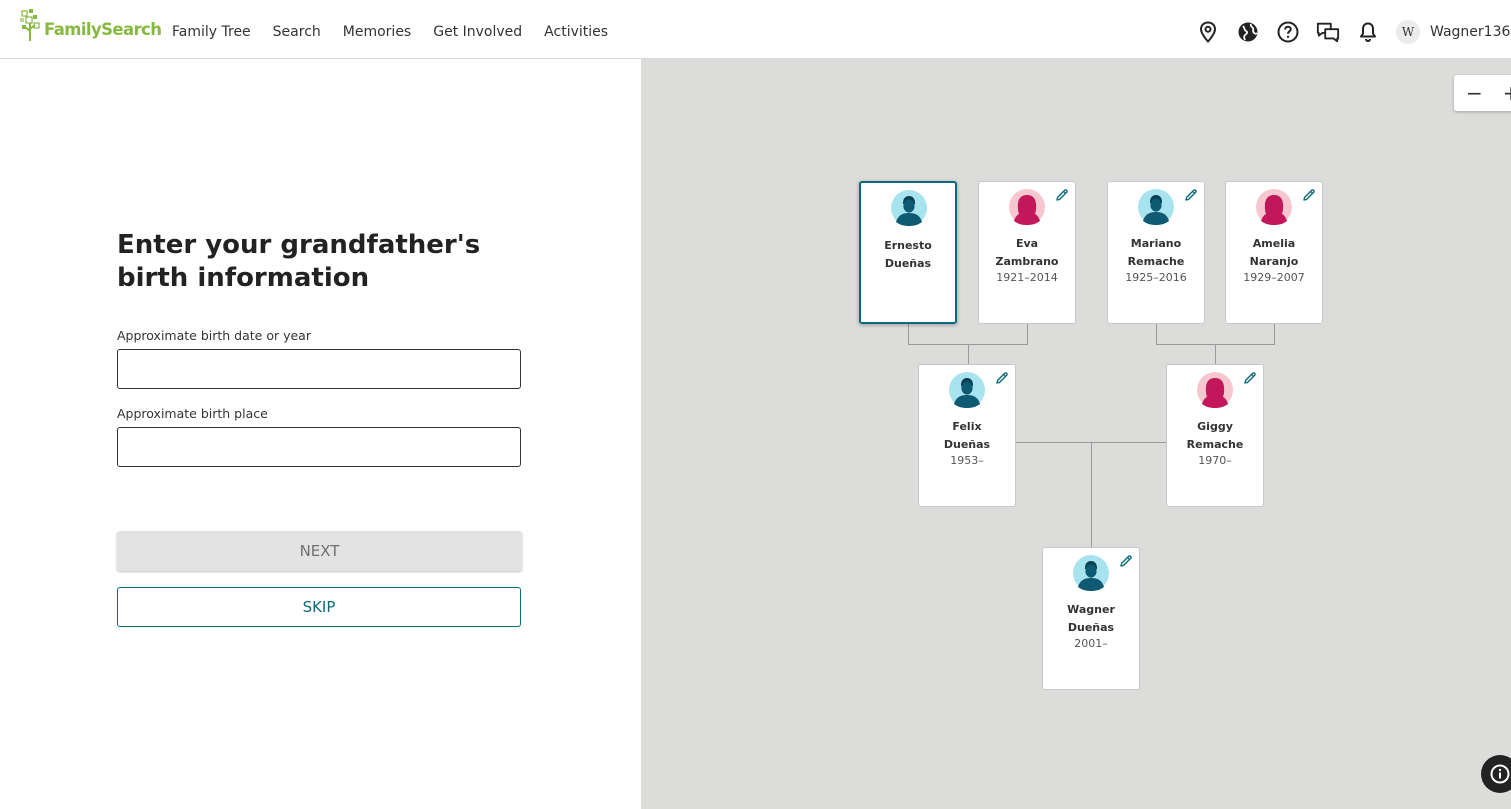  I want to click on familysearch-logo: FamilySearch, so click(91, 25).